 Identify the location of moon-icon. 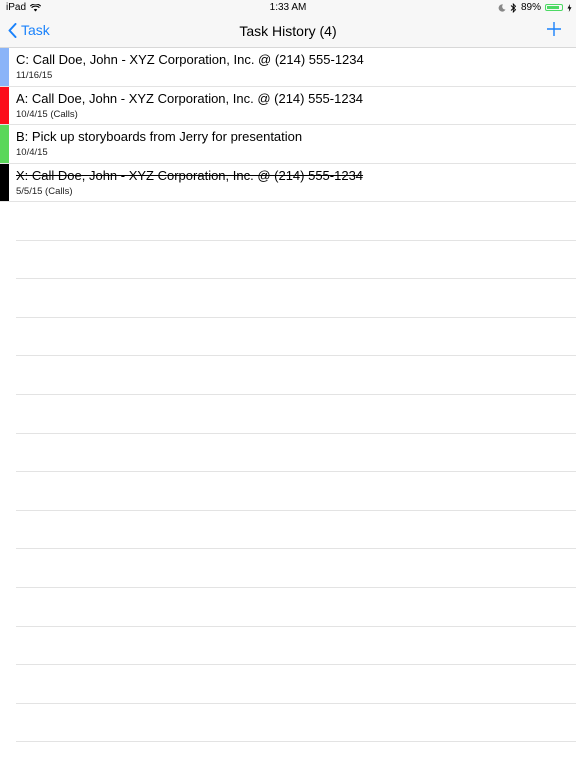
(502, 7).